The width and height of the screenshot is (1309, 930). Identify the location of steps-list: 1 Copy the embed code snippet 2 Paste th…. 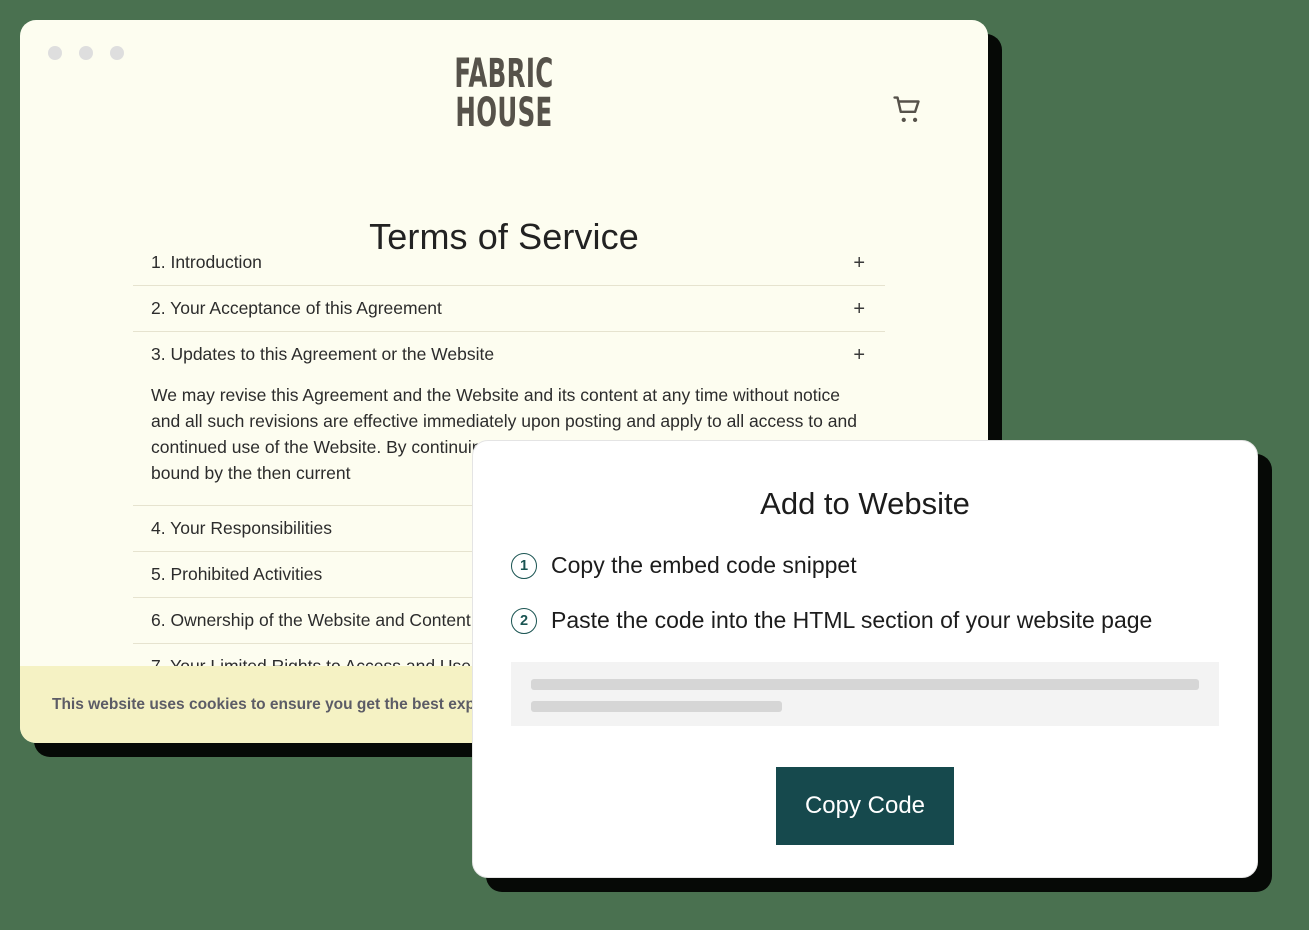
(865, 593).